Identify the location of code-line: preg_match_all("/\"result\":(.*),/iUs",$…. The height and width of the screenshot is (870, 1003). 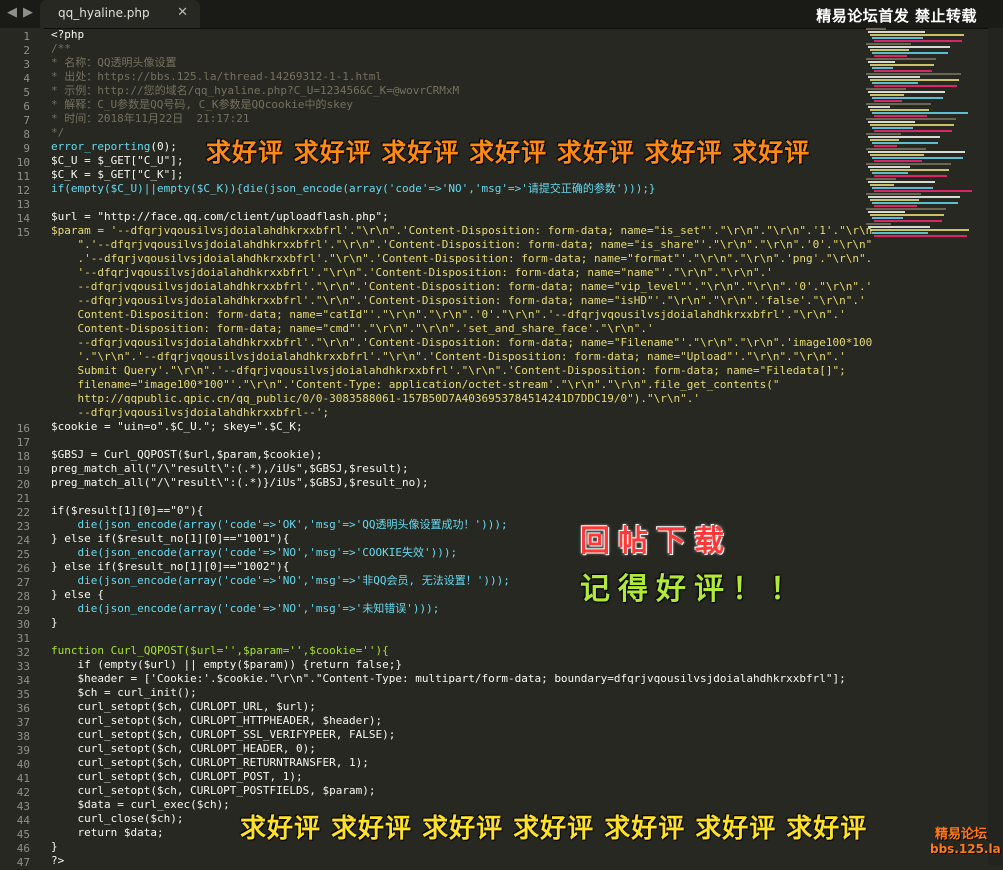
(230, 468).